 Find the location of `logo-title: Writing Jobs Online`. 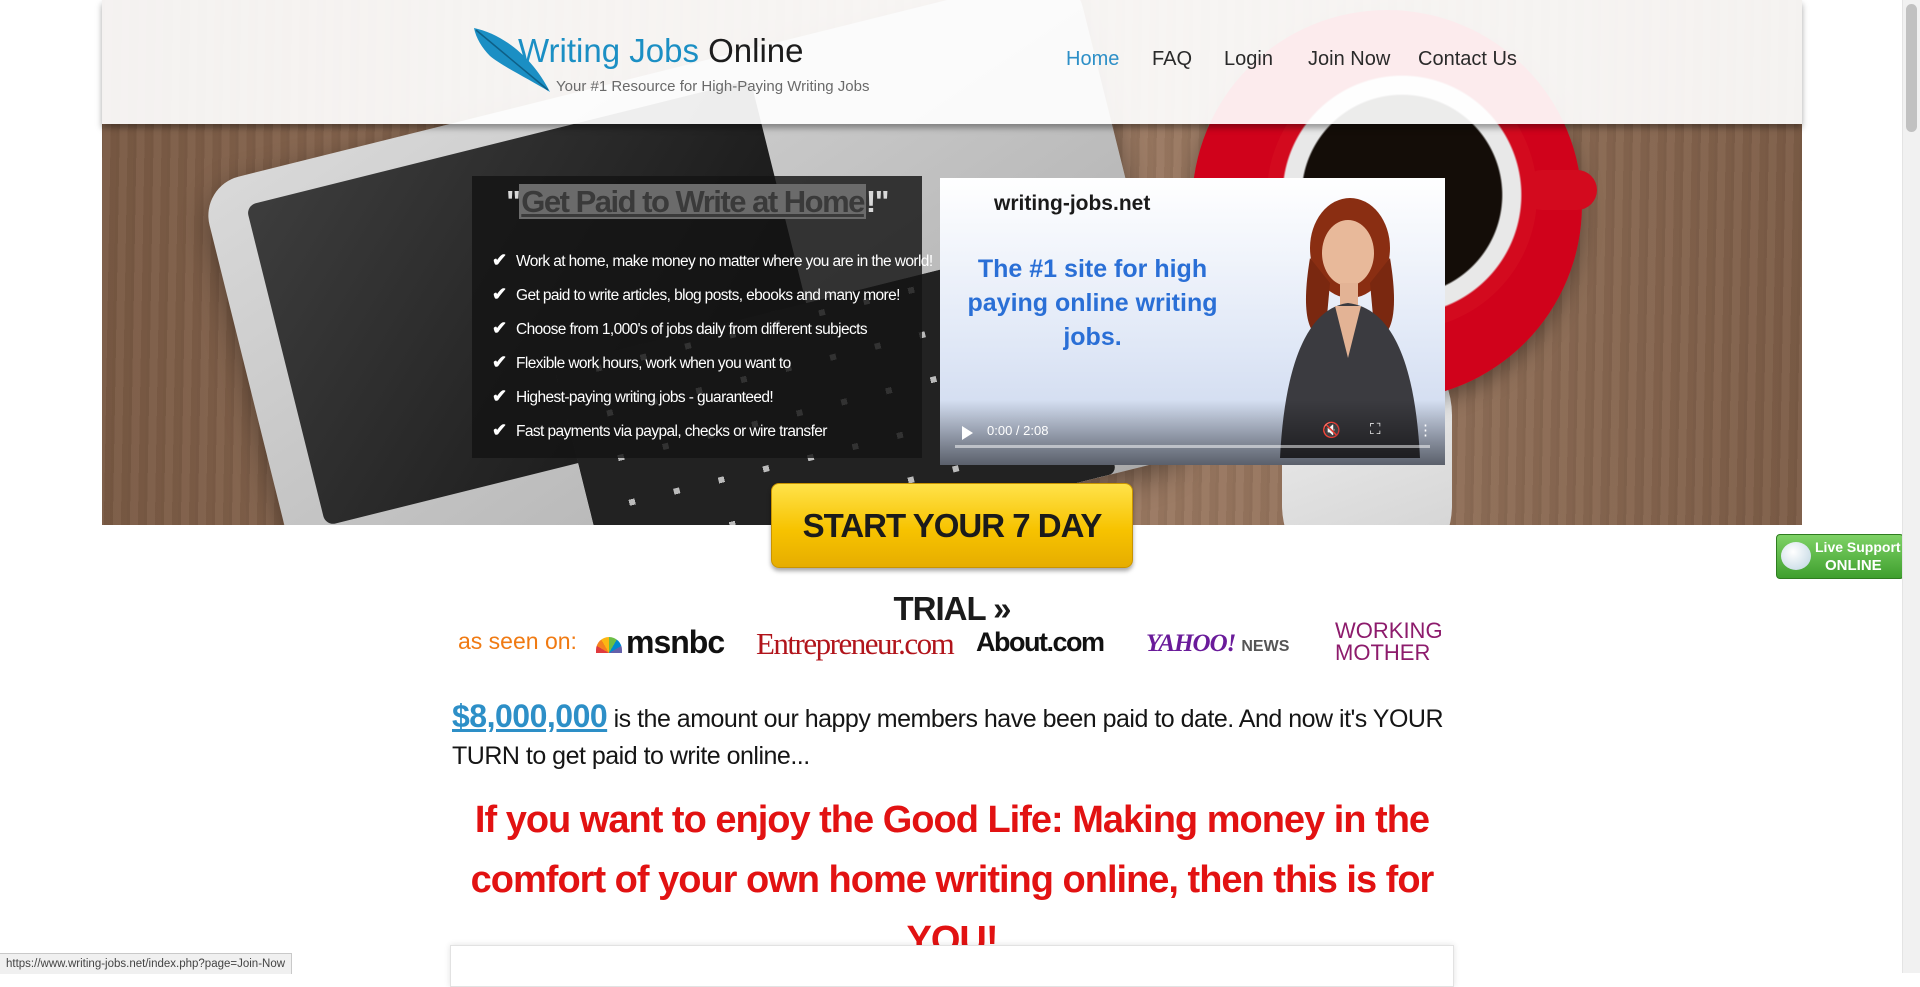

logo-title: Writing Jobs Online is located at coordinates (661, 51).